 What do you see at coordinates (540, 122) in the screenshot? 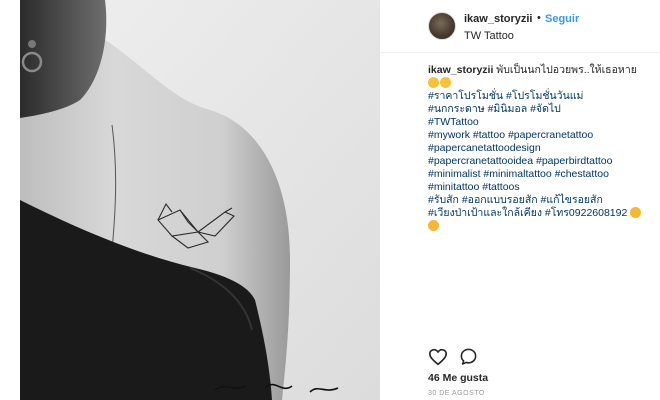
I see `hashtag-line: #TWTattoo` at bounding box center [540, 122].